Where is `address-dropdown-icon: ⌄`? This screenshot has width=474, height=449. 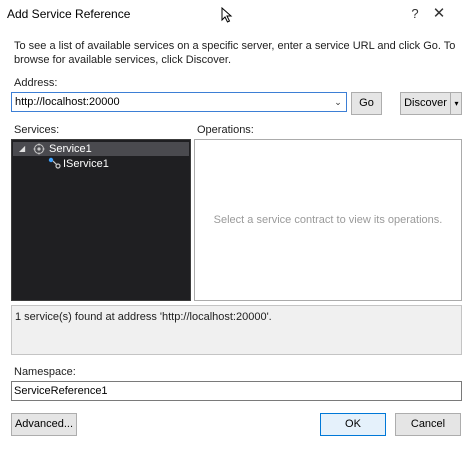
address-dropdown-icon: ⌄ is located at coordinates (338, 102).